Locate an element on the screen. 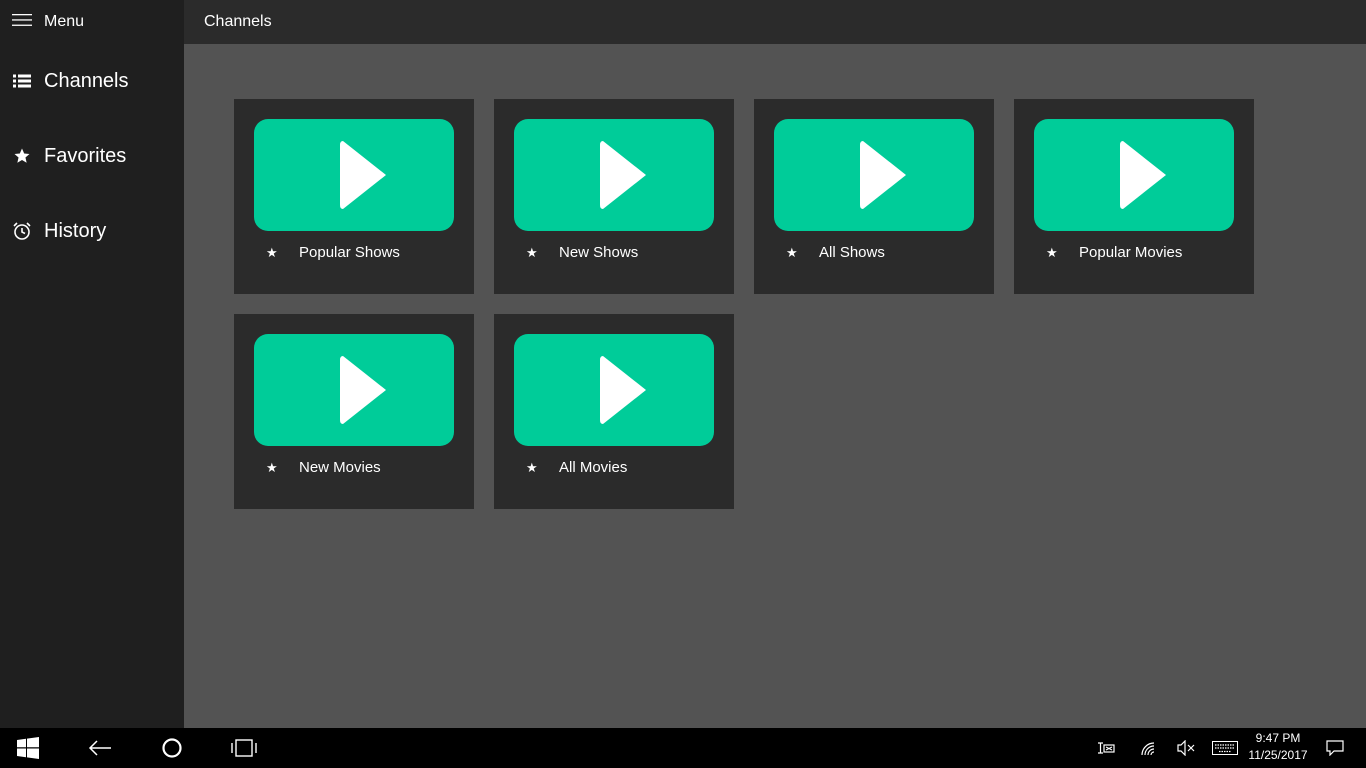 Image resolution: width=1366 pixels, height=768 pixels. network-button is located at coordinates (1148, 748).